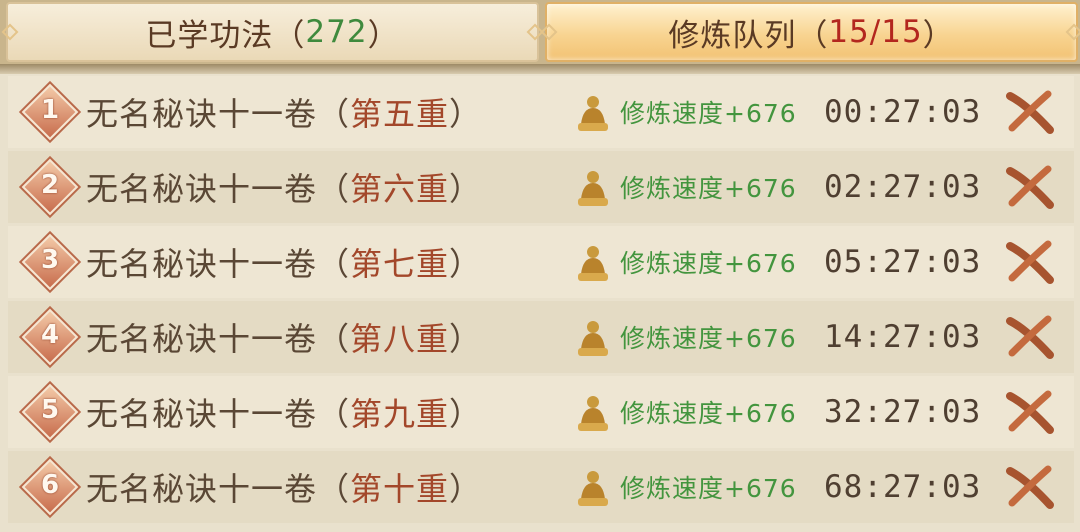 The width and height of the screenshot is (1080, 532). What do you see at coordinates (50, 485) in the screenshot?
I see `queue-rank: 6` at bounding box center [50, 485].